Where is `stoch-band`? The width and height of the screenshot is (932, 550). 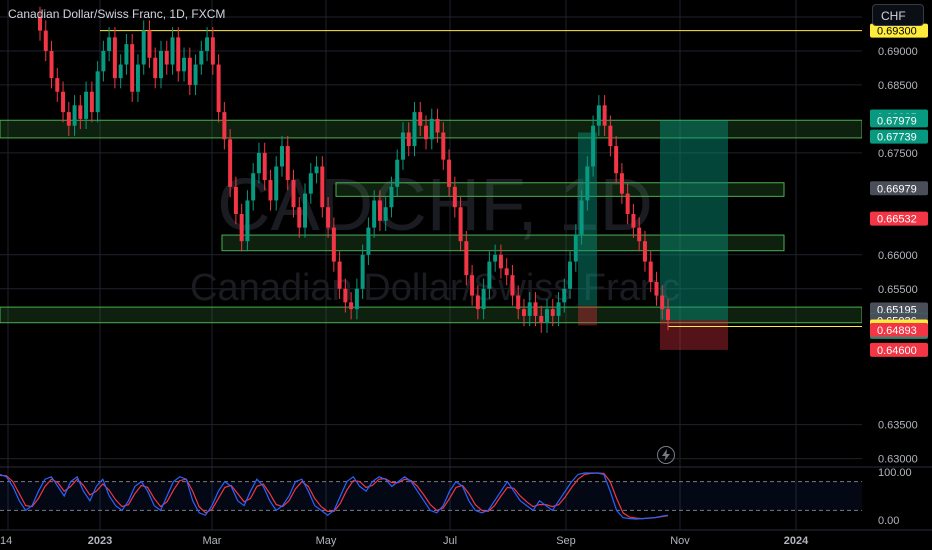 stoch-band is located at coordinates (431, 496).